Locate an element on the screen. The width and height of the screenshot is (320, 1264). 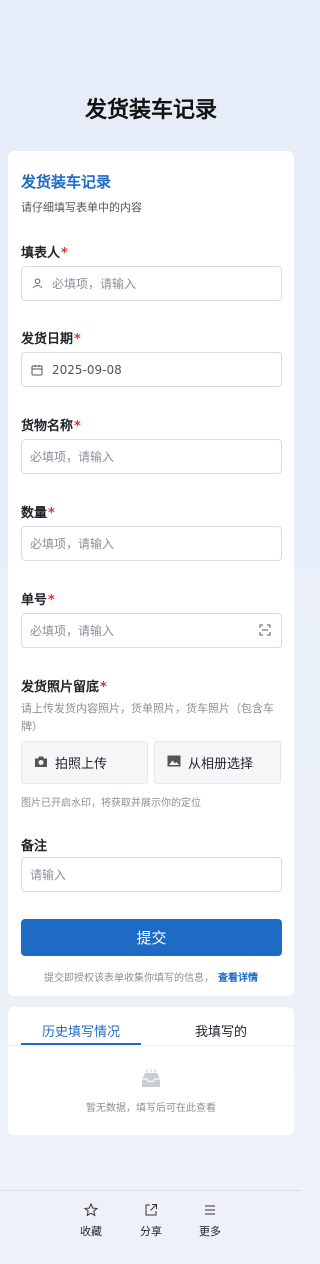
calendar-icon is located at coordinates (37, 370).